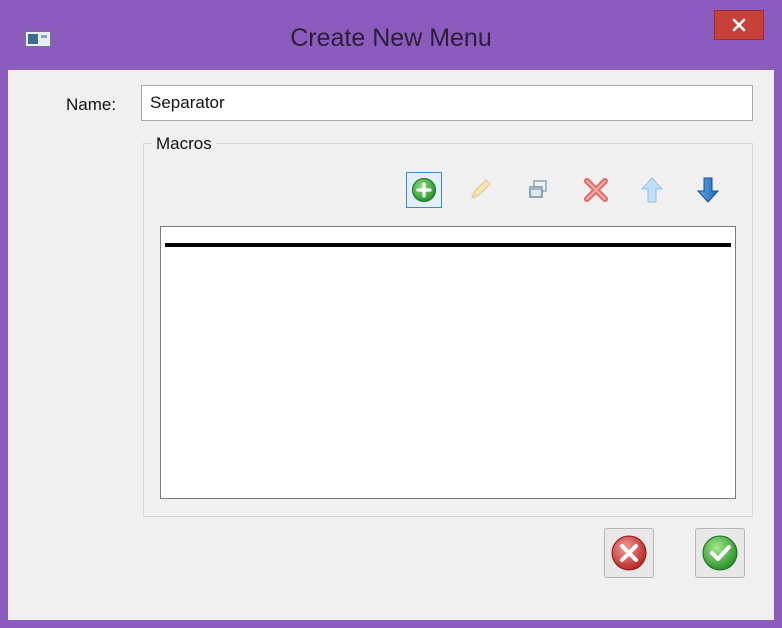  What do you see at coordinates (391, 38) in the screenshot?
I see `window-title: Create New Menu` at bounding box center [391, 38].